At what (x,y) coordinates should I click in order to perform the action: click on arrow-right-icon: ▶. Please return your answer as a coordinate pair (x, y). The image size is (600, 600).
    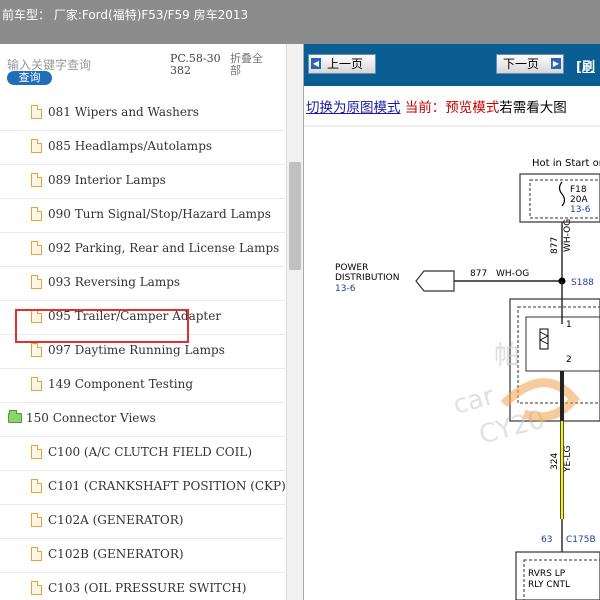
    Looking at the image, I should click on (556, 63).